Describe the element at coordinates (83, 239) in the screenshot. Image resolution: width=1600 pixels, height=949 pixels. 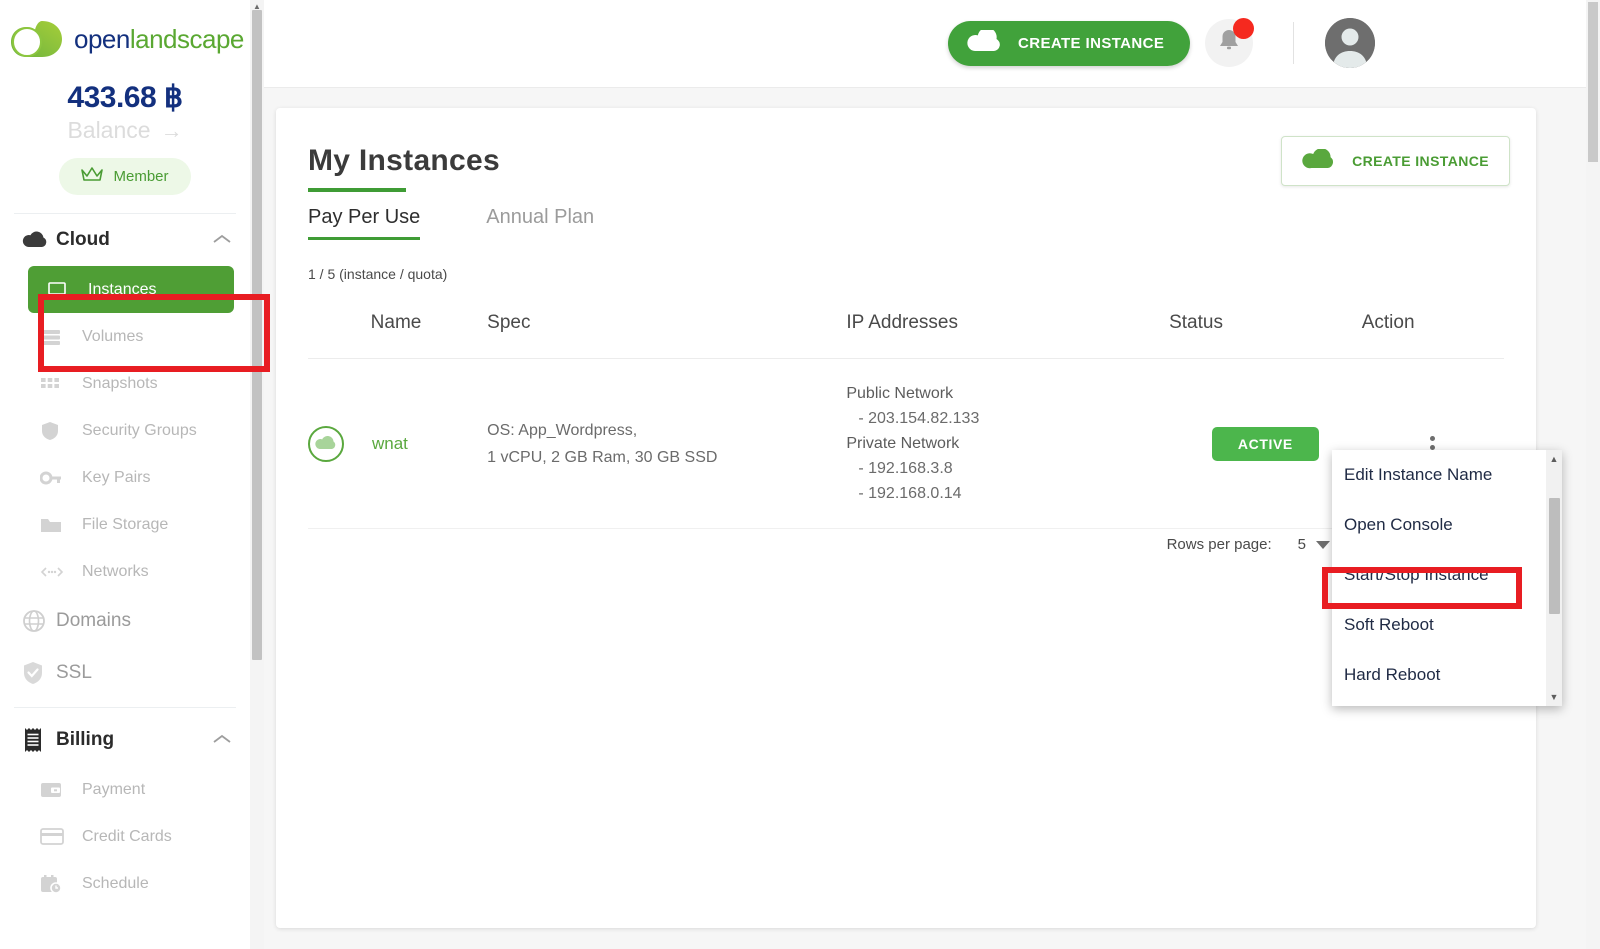
I see `sidebar-group-cloud-label: Cloud` at that location.